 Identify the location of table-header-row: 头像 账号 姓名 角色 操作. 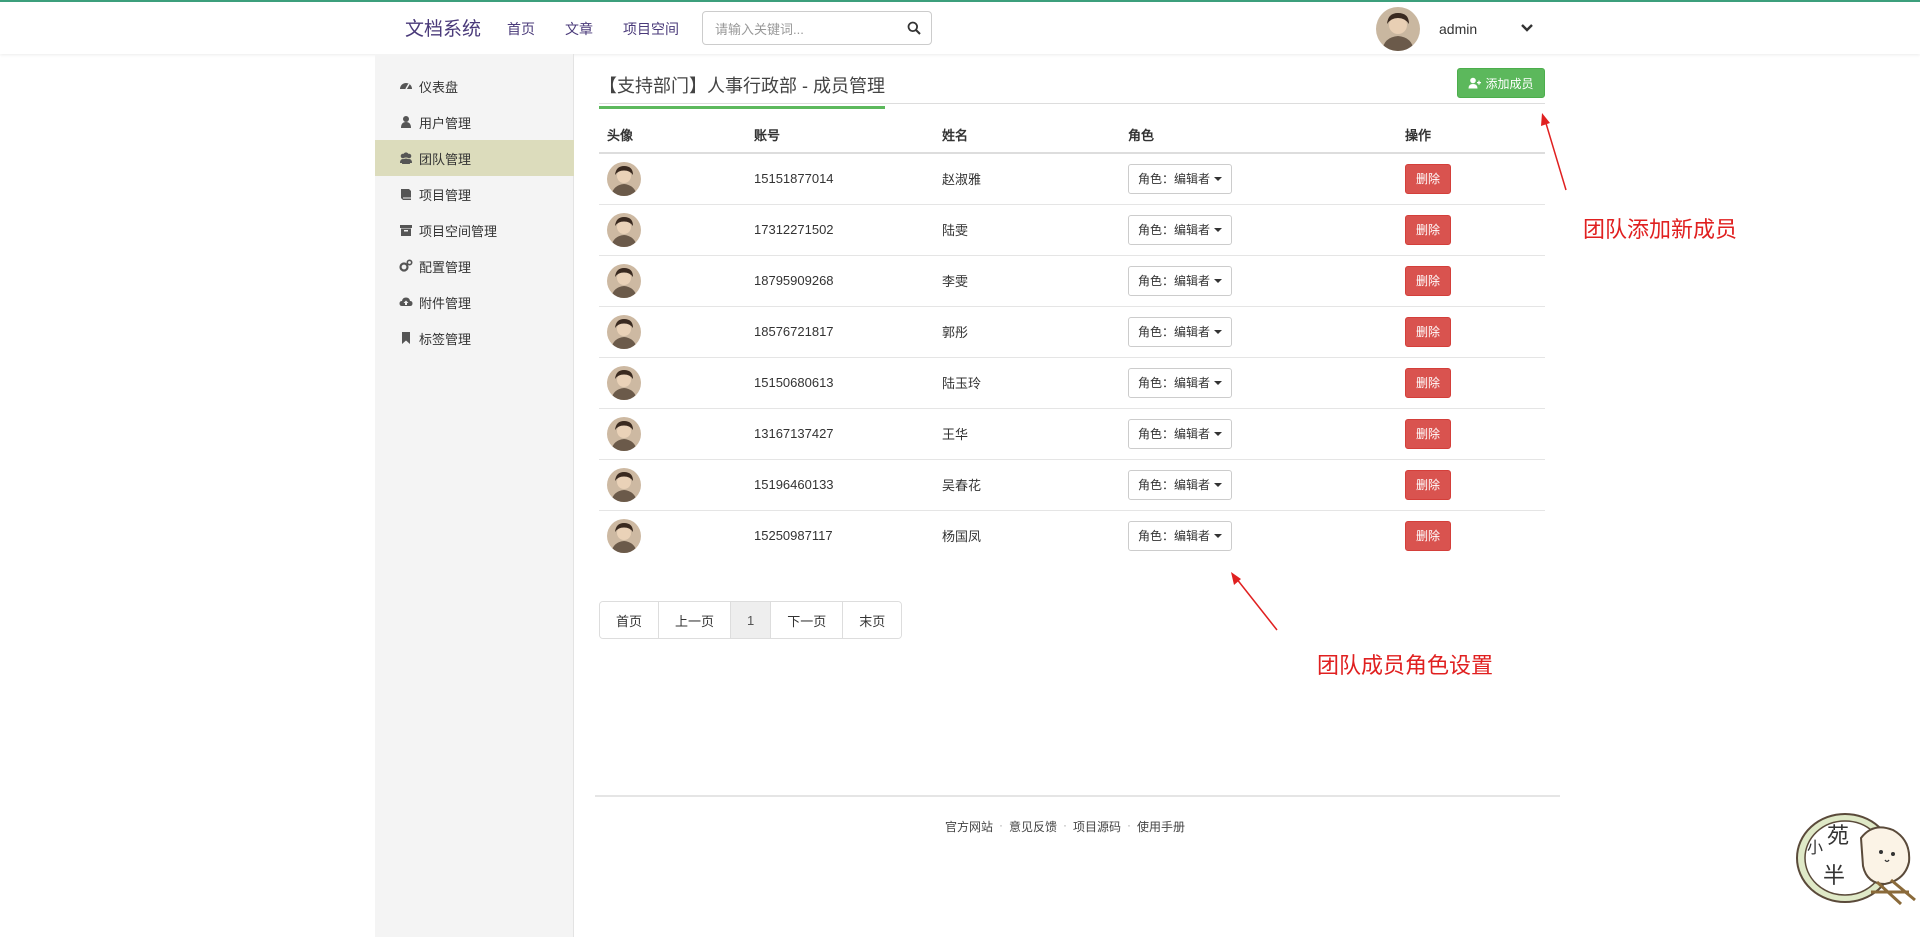
(1072, 135).